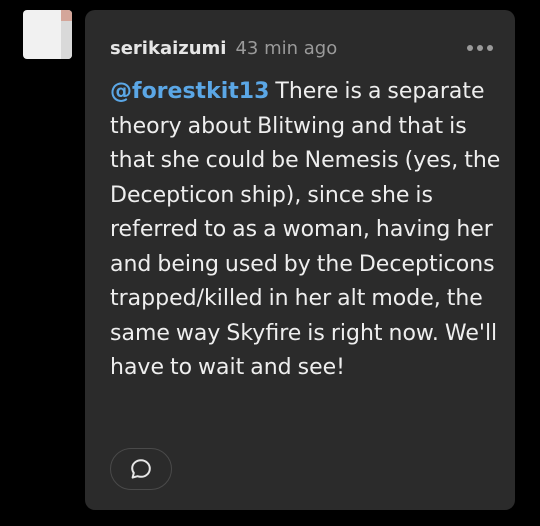 This screenshot has height=526, width=540. What do you see at coordinates (286, 48) in the screenshot?
I see `timestamp: 43 min ago` at bounding box center [286, 48].